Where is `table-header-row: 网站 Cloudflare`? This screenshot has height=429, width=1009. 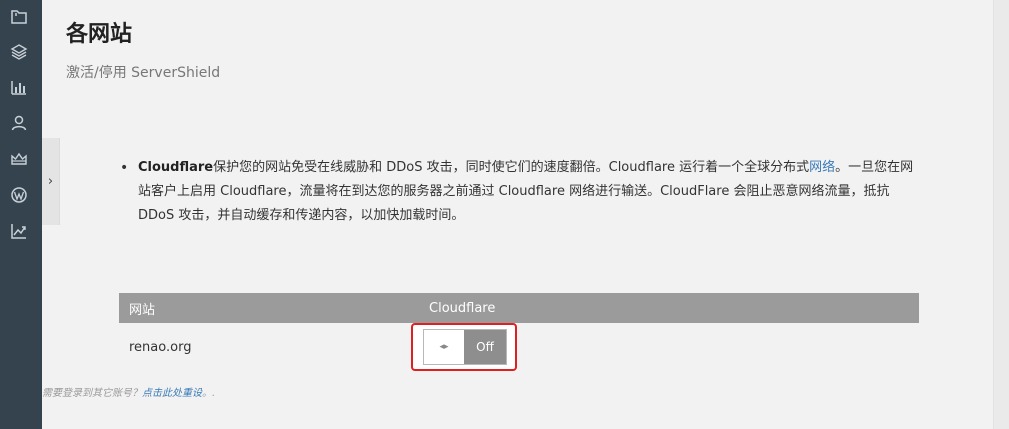
table-header-row: 网站 Cloudflare is located at coordinates (519, 308).